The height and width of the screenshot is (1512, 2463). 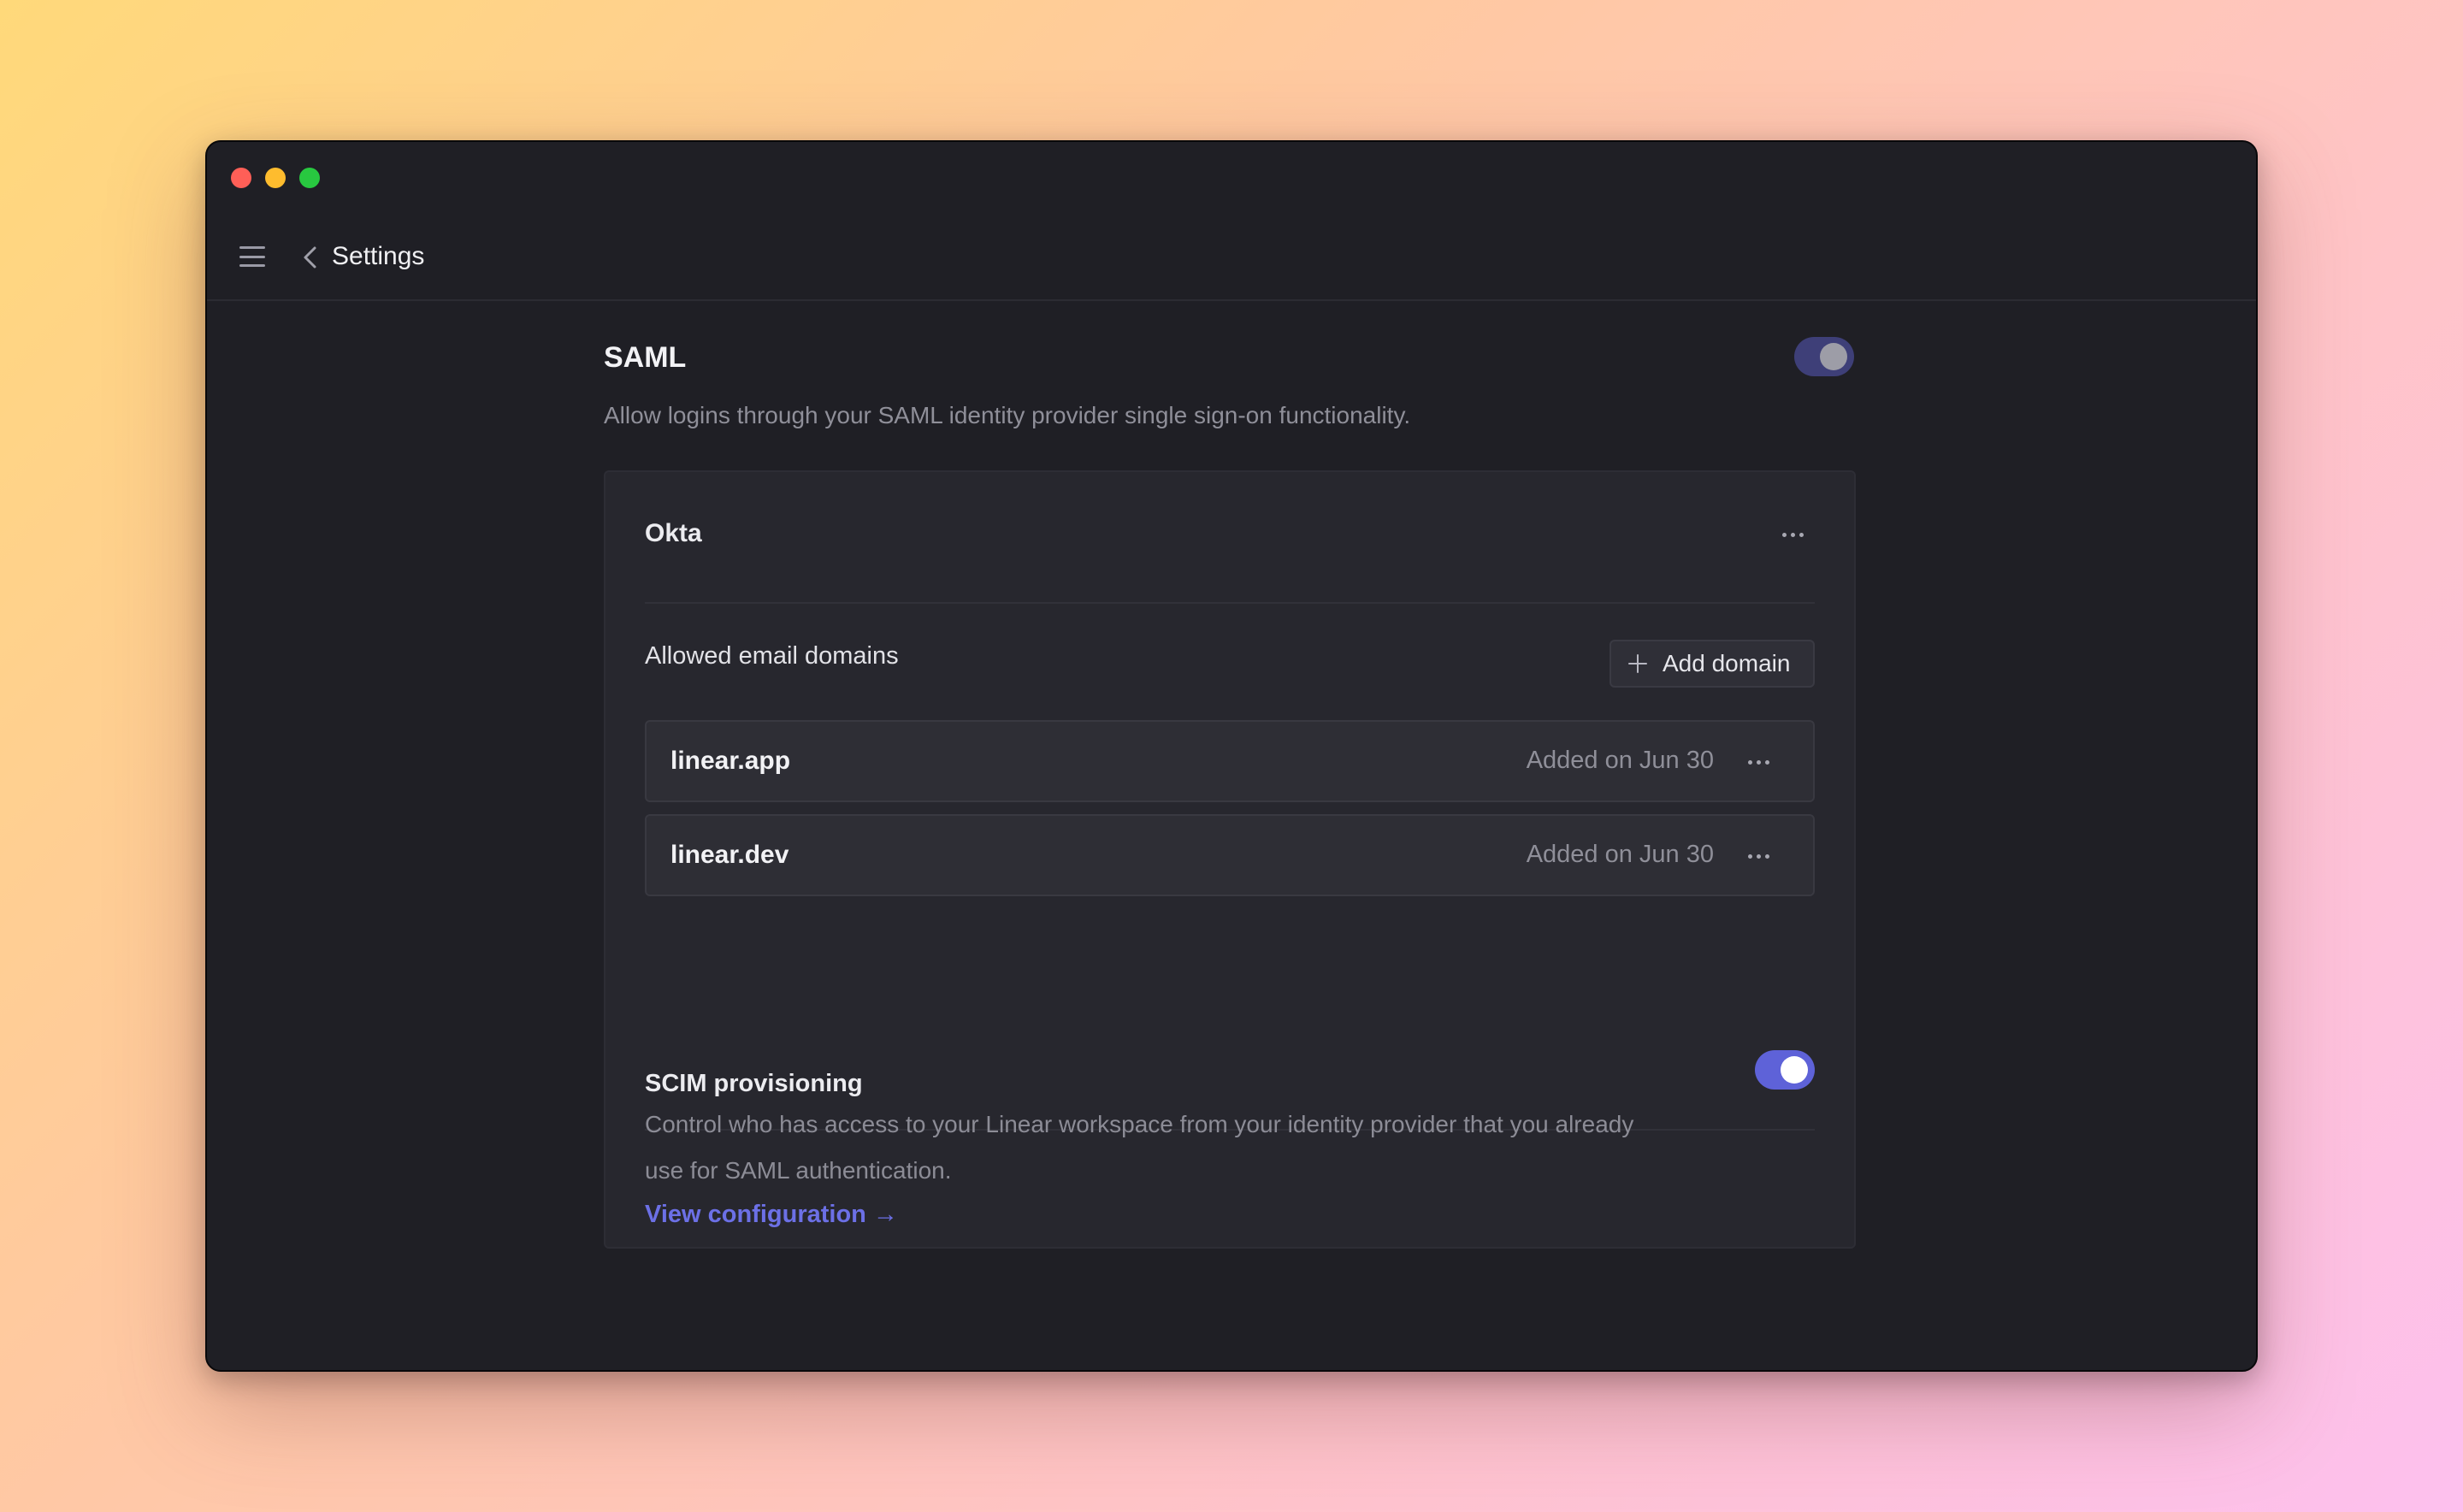 What do you see at coordinates (252, 256) in the screenshot?
I see `menu-icon` at bounding box center [252, 256].